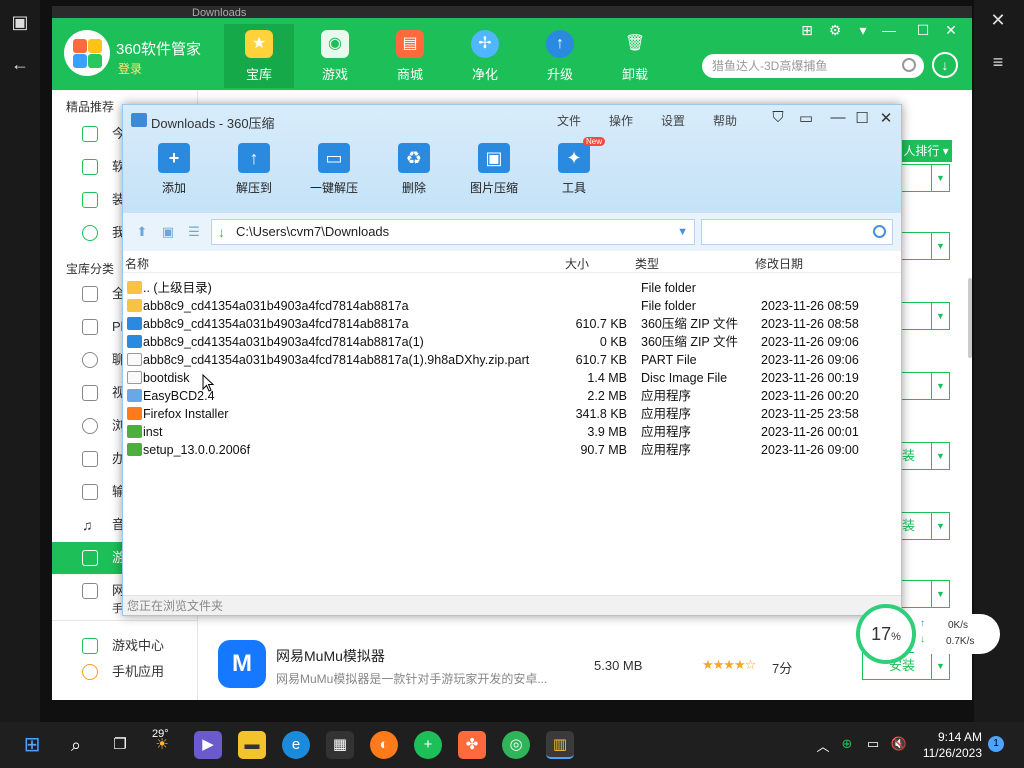 This screenshot has width=1024, height=768. I want to click on add-button: + 添加, so click(174, 169).